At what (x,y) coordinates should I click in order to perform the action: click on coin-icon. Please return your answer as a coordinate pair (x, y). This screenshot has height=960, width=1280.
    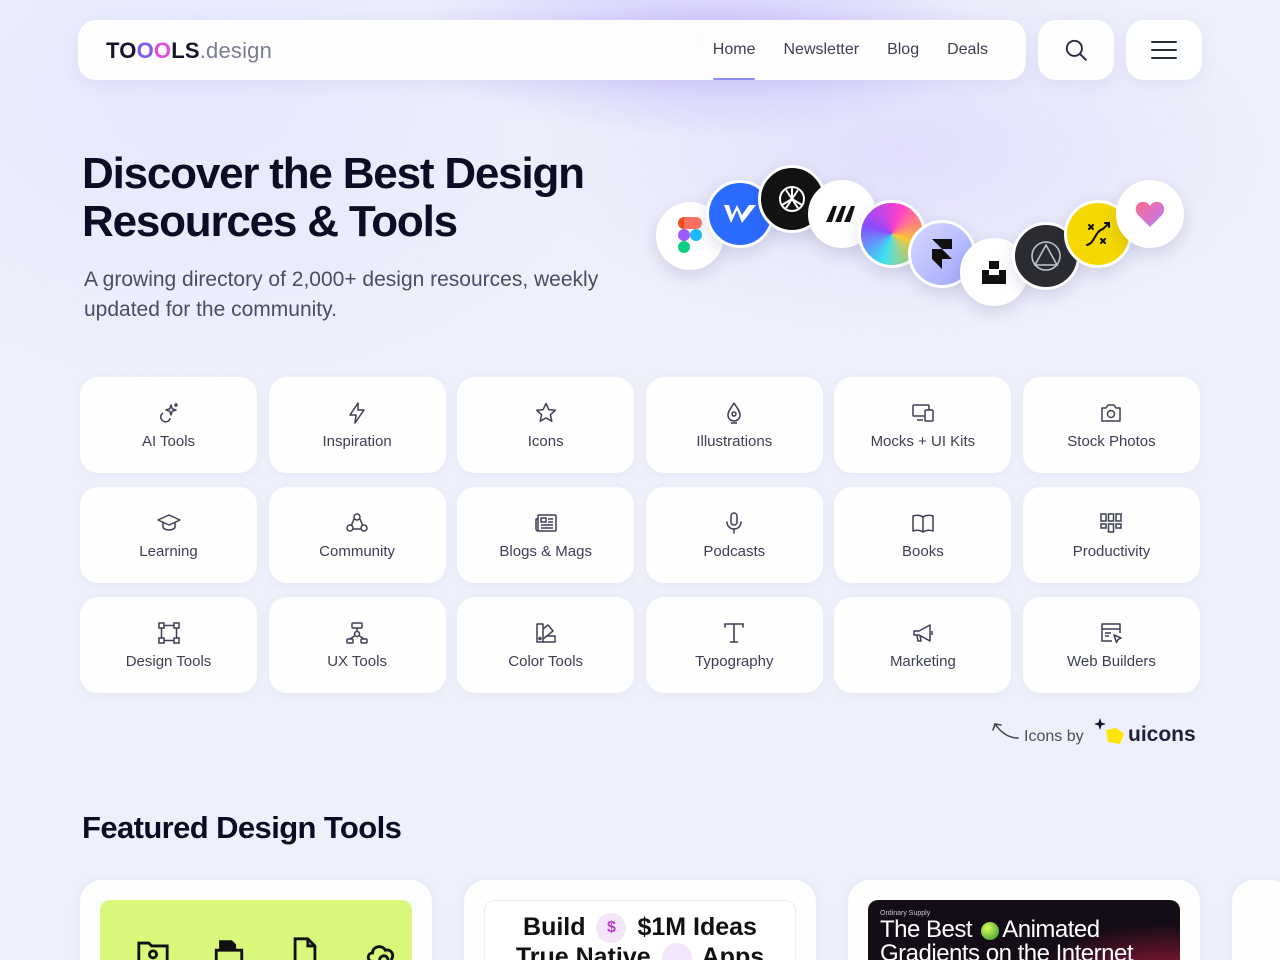
    Looking at the image, I should click on (676, 951).